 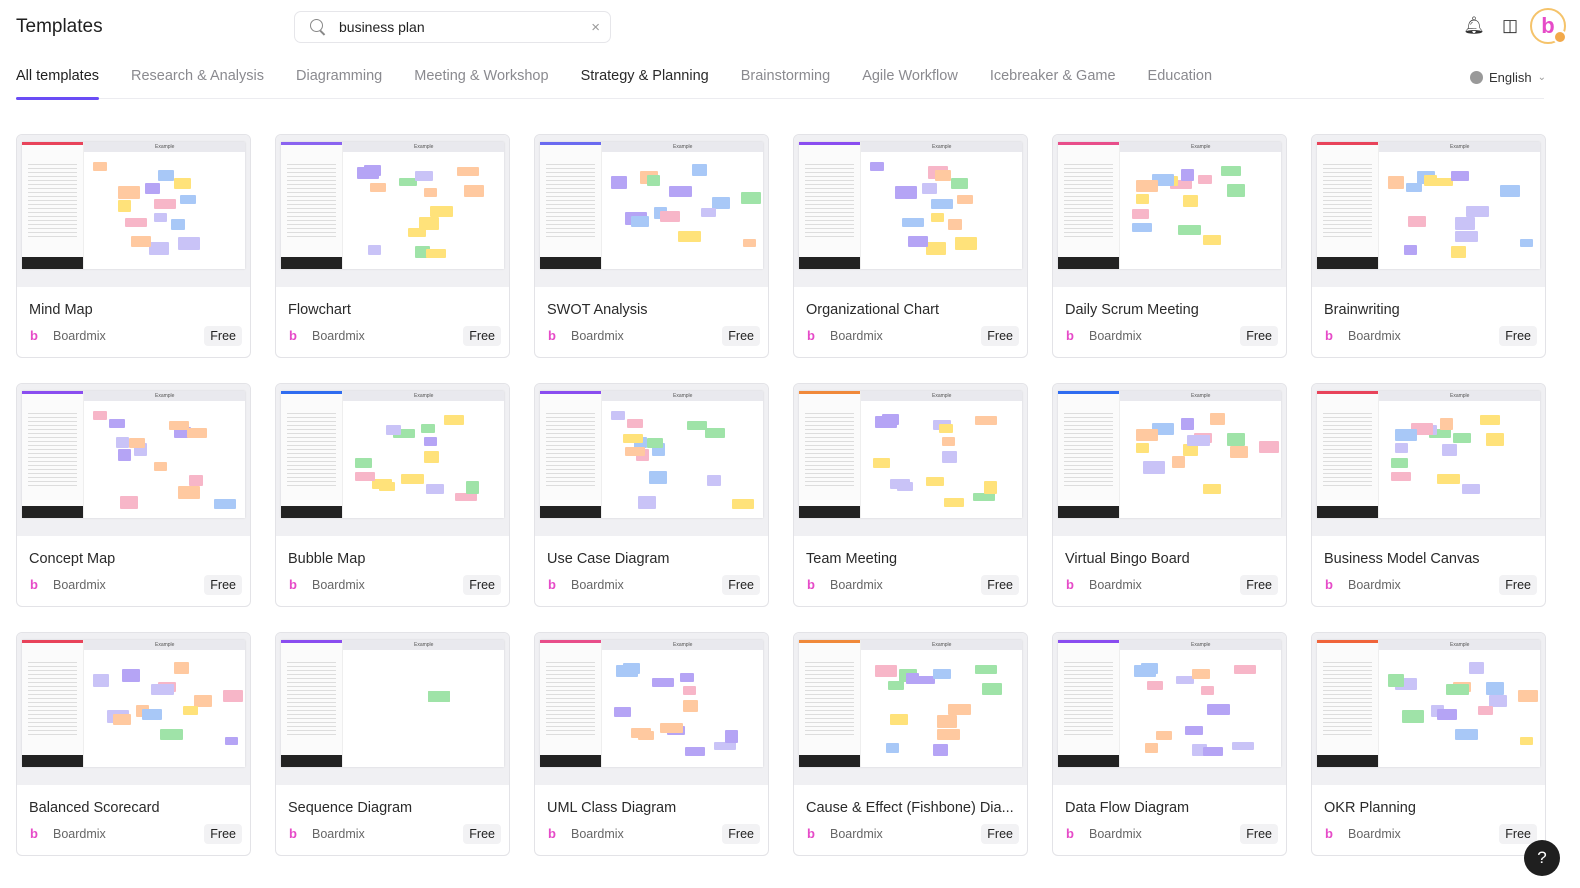 I want to click on tab-strategy-planning: Strategy & Planning, so click(x=645, y=81).